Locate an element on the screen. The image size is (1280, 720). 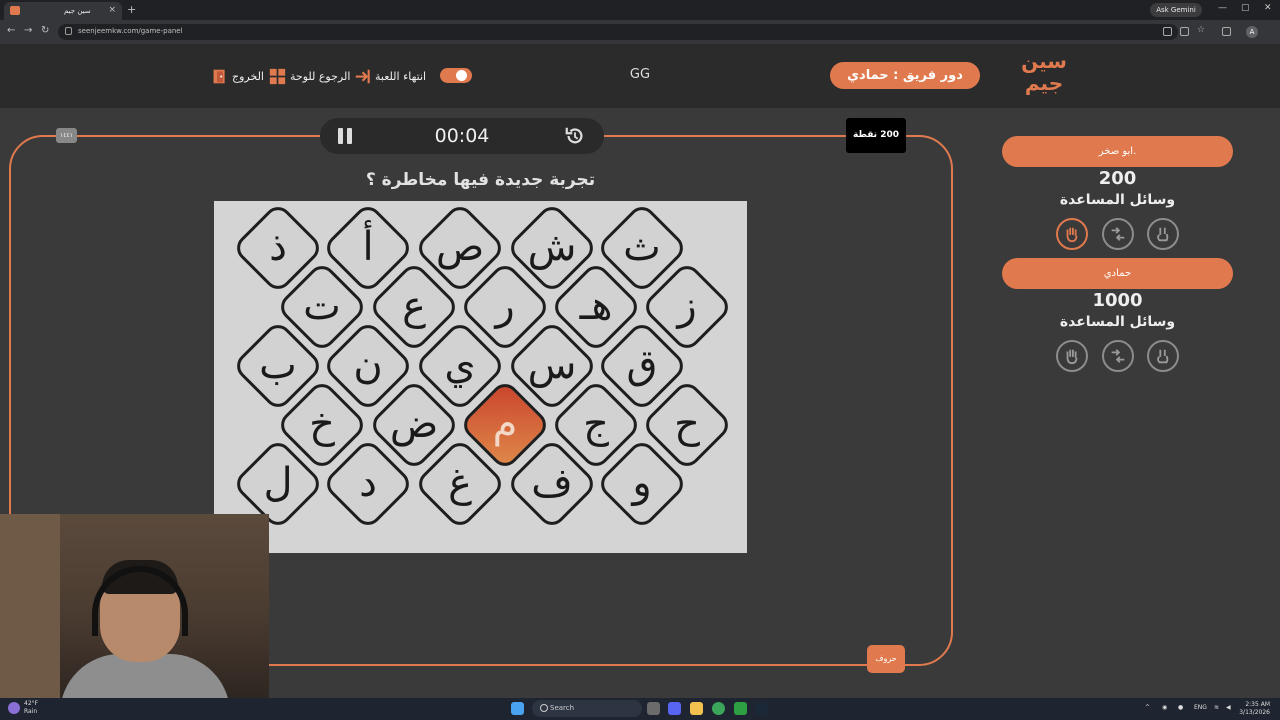
team-2-help-label: وسائل المساعدة is located at coordinates (1117, 322).